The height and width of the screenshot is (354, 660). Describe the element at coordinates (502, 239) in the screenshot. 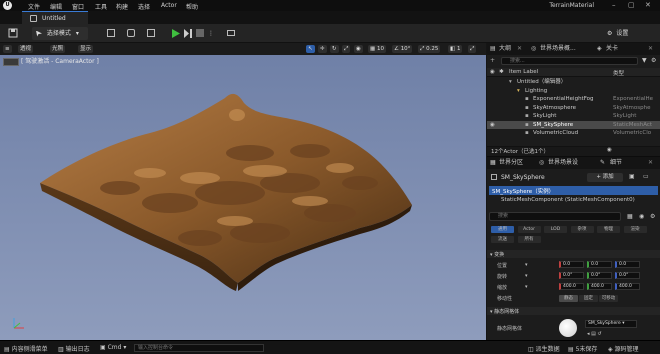

I see `category-button: 流送` at that location.